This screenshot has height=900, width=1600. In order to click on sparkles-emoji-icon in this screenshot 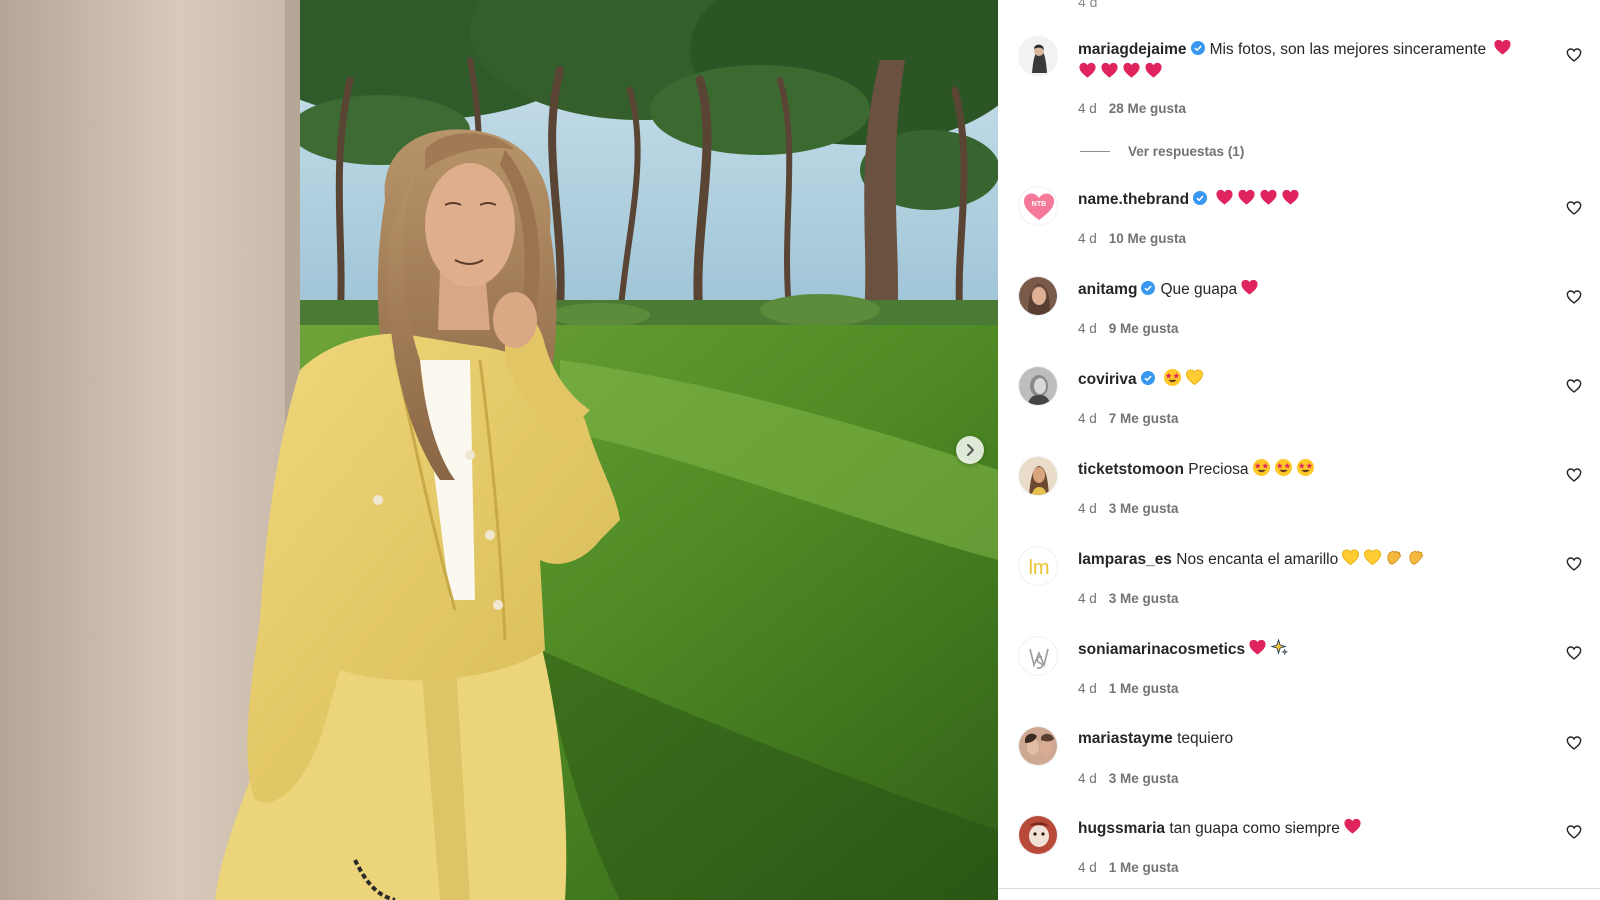, I will do `click(1279, 647)`.